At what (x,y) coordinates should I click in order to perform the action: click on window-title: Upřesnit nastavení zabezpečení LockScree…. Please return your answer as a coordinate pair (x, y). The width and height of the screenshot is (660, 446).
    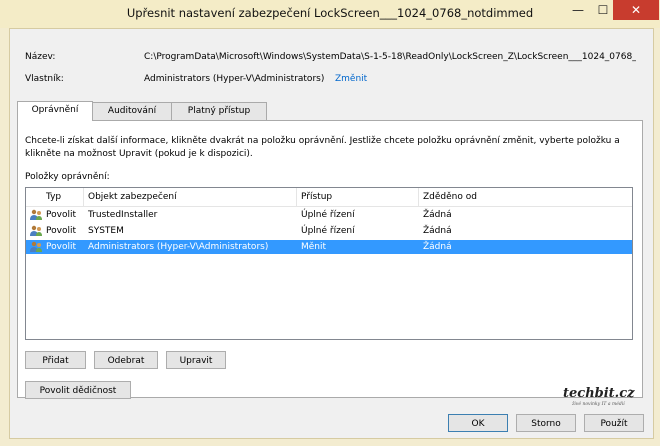
    Looking at the image, I should click on (330, 13).